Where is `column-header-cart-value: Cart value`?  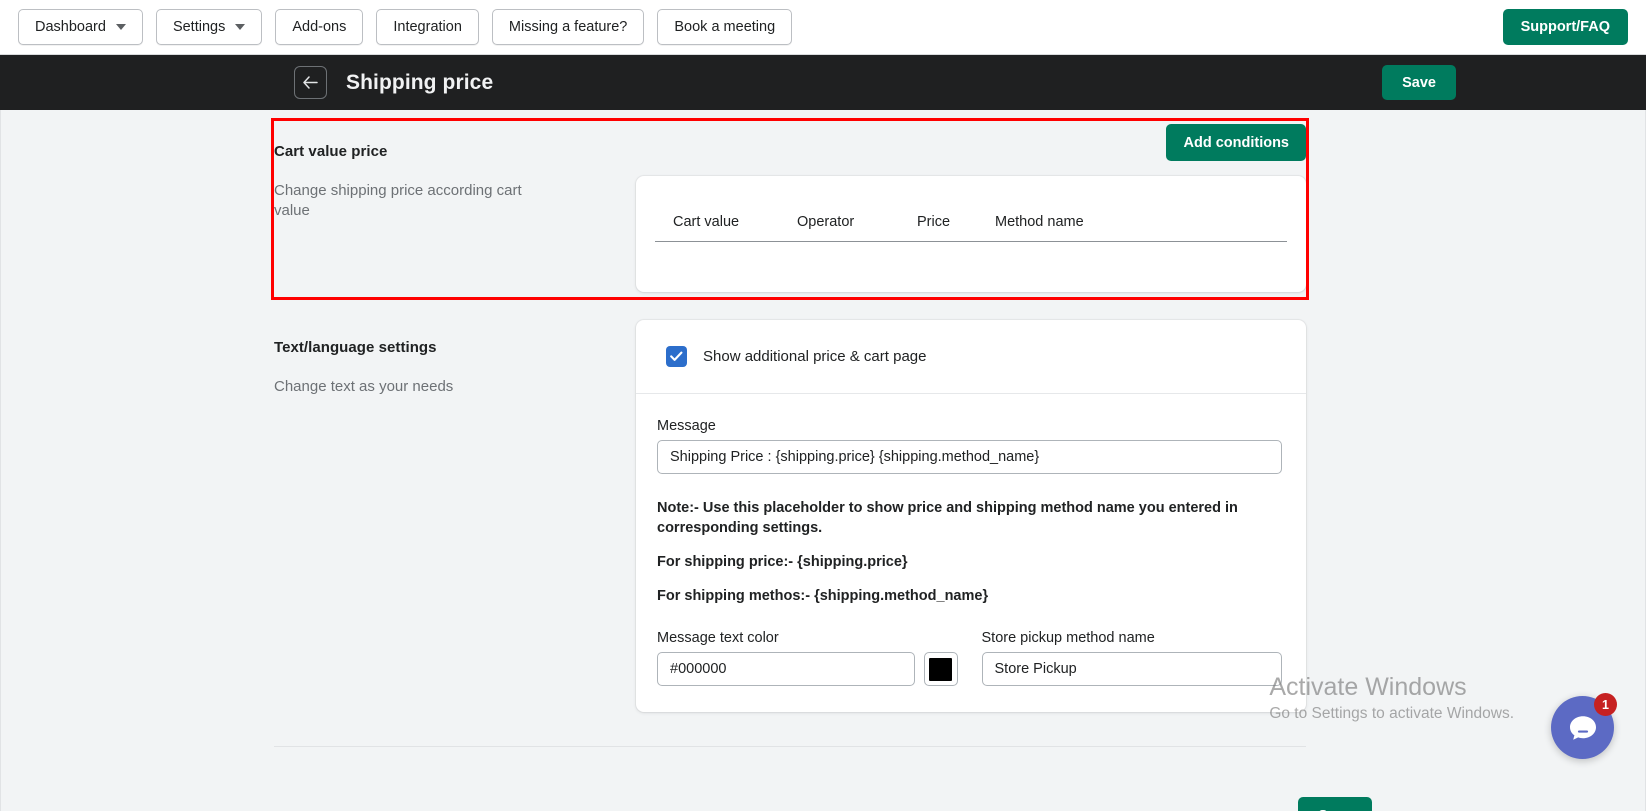 column-header-cart-value: Cart value is located at coordinates (726, 209).